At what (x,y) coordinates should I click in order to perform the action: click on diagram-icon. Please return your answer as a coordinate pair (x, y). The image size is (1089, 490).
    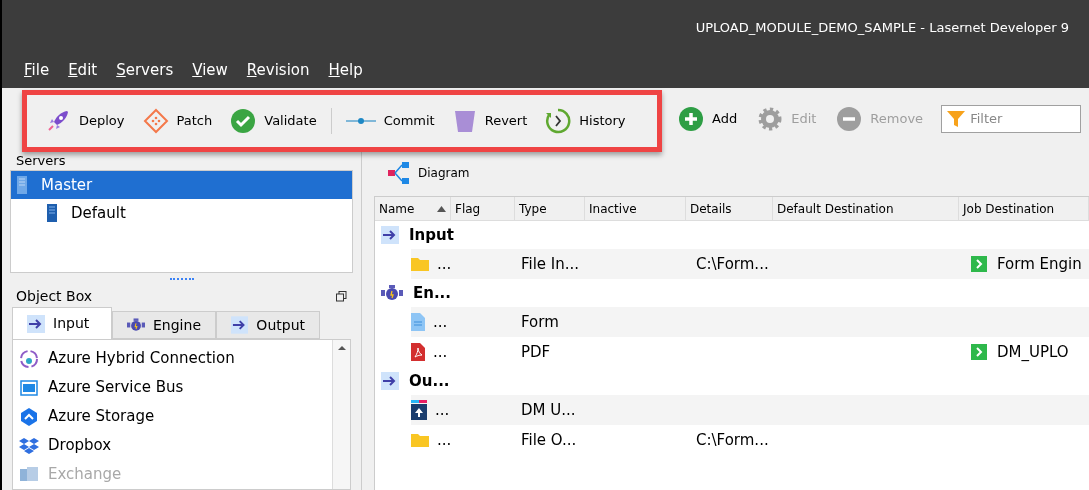
    Looking at the image, I should click on (400, 173).